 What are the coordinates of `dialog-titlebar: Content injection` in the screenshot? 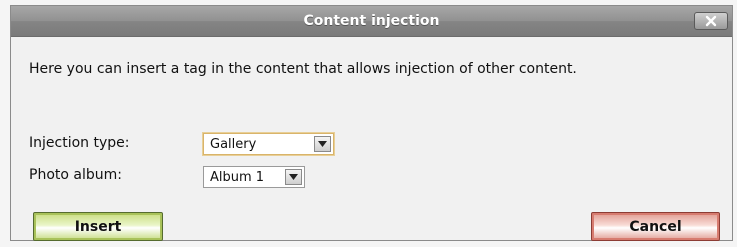 It's located at (371, 21).